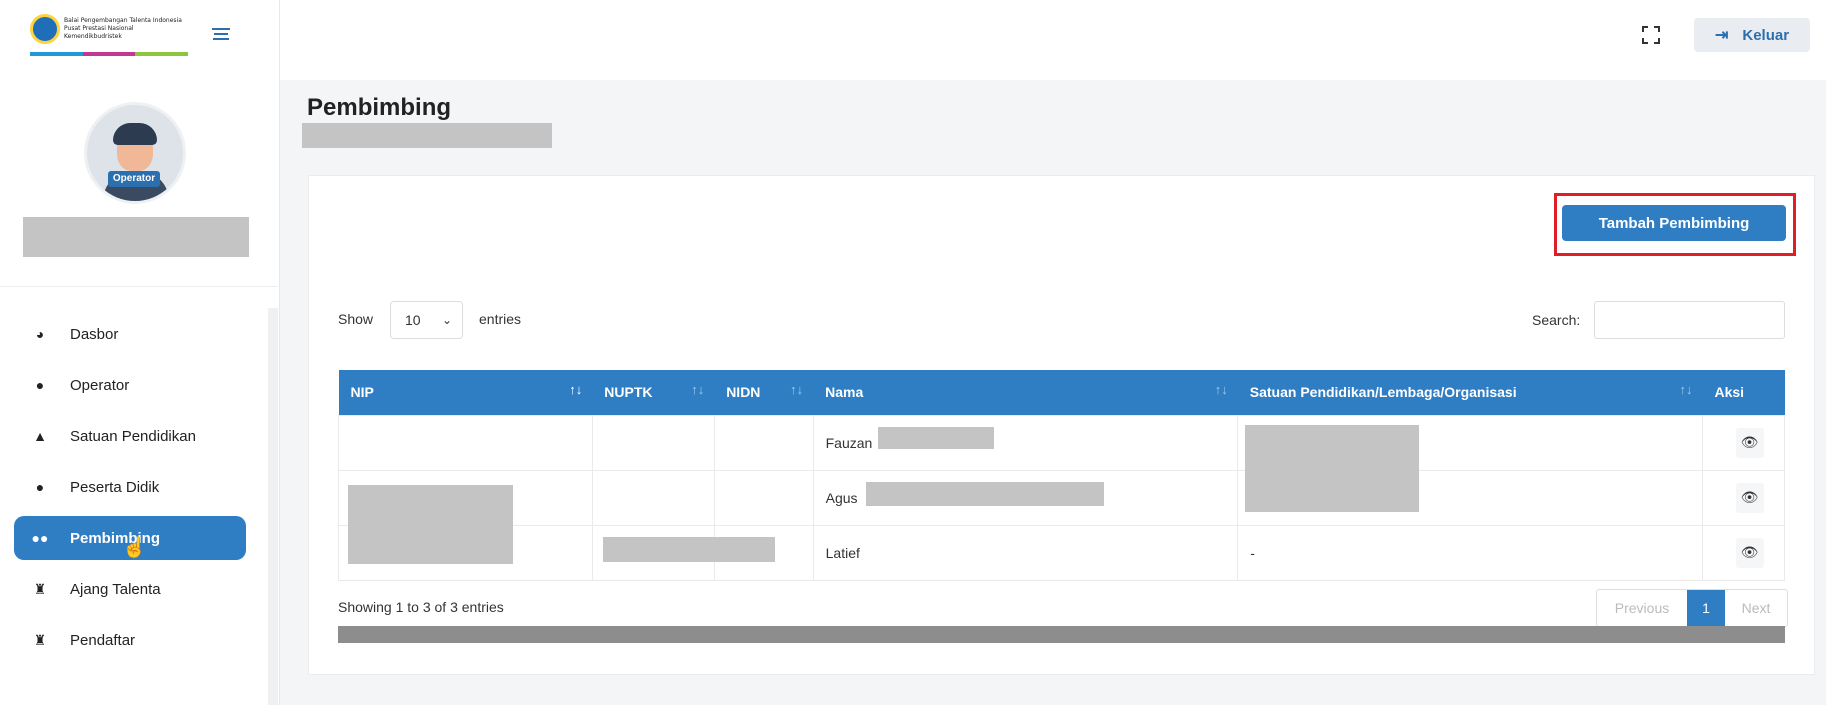 This screenshot has width=1826, height=705. Describe the element at coordinates (134, 179) in the screenshot. I see `role-badge: Operator` at that location.